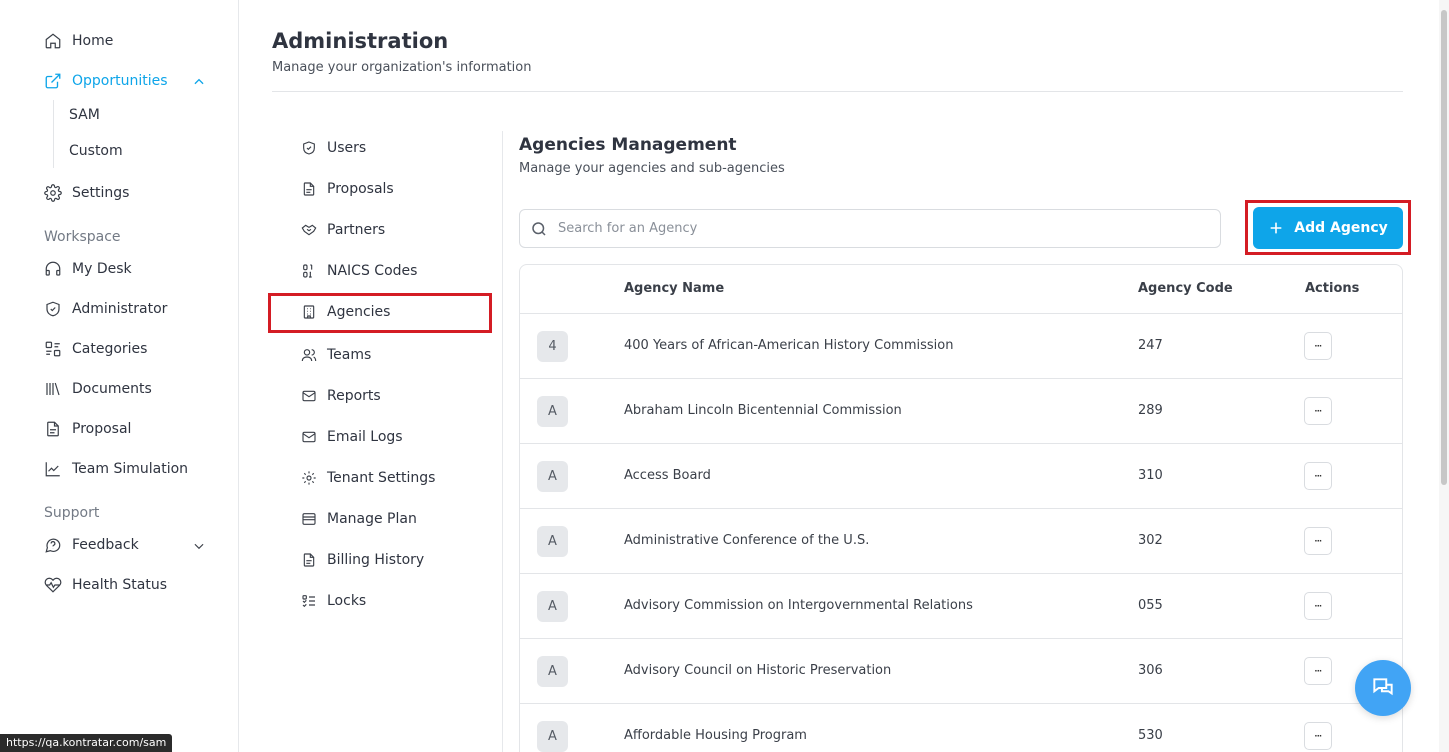 The height and width of the screenshot is (752, 1449). I want to click on table-row: A Access Board 310 ···, so click(961, 476).